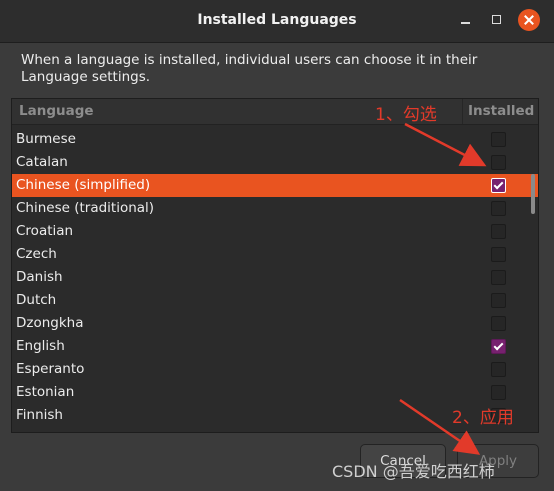 The height and width of the screenshot is (491, 554). I want to click on watermark: CSDN @吾爱吃西红柿, so click(413, 471).